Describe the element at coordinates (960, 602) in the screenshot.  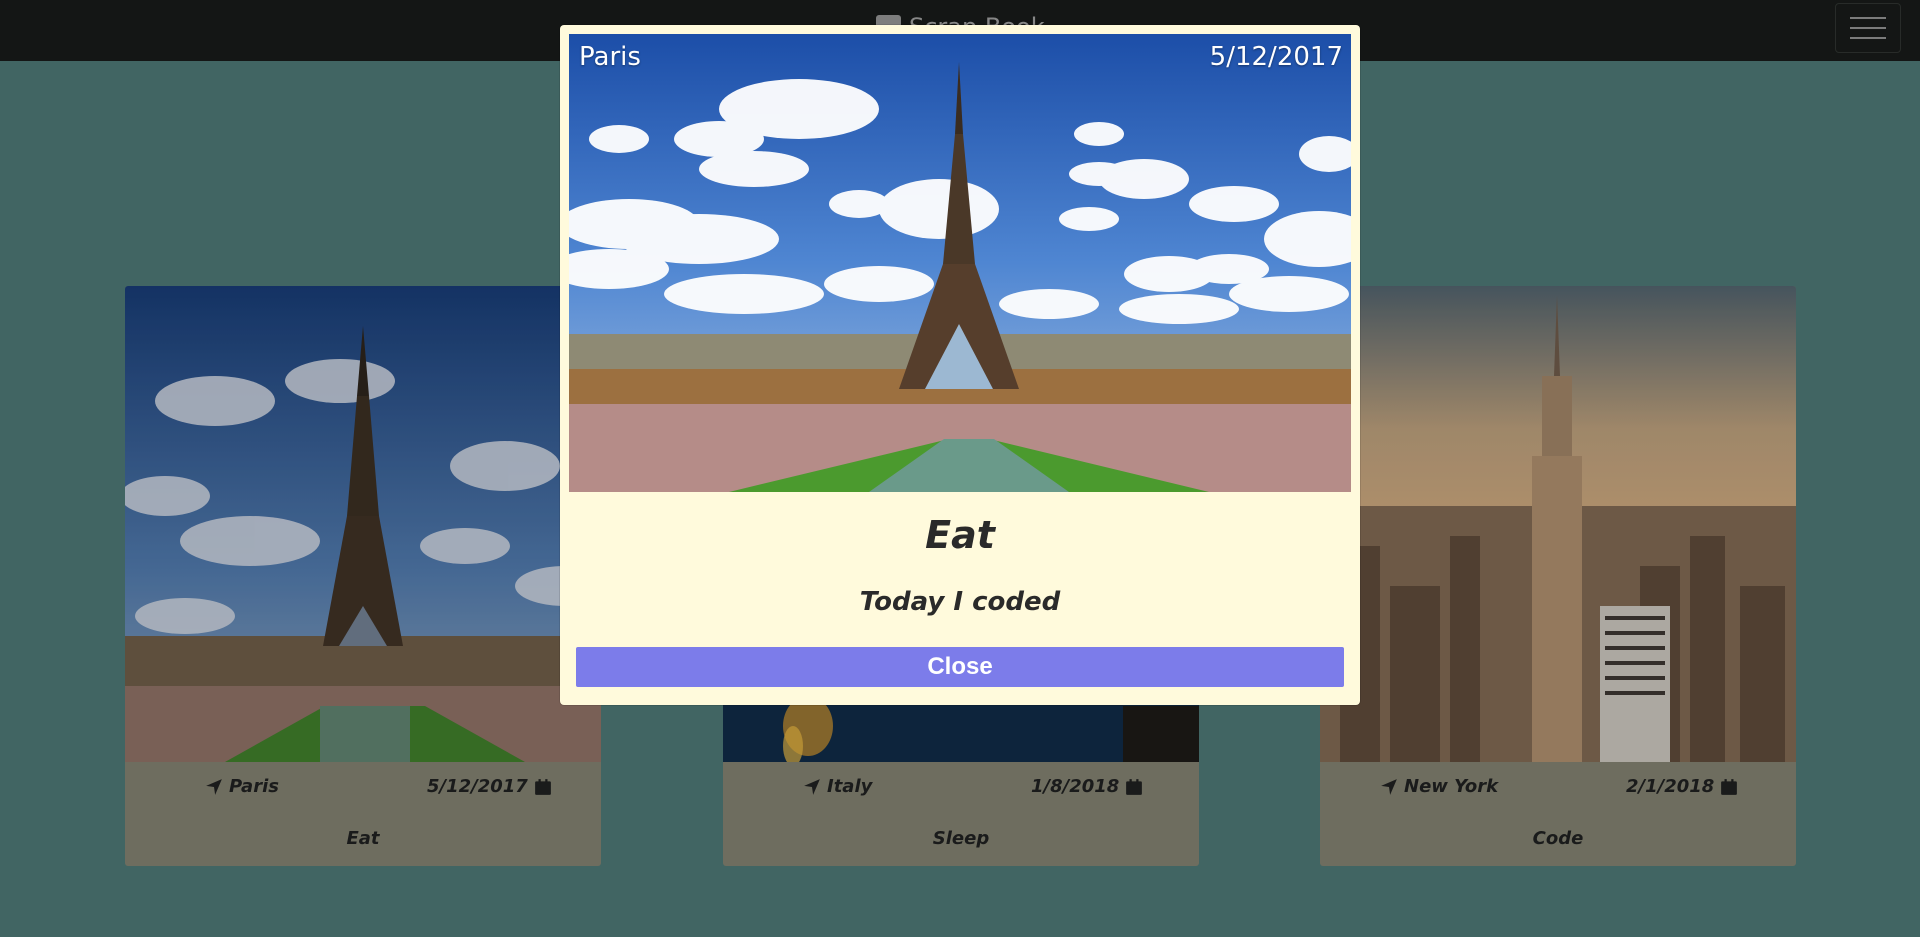
I see `modal-text: Today I coded` at that location.